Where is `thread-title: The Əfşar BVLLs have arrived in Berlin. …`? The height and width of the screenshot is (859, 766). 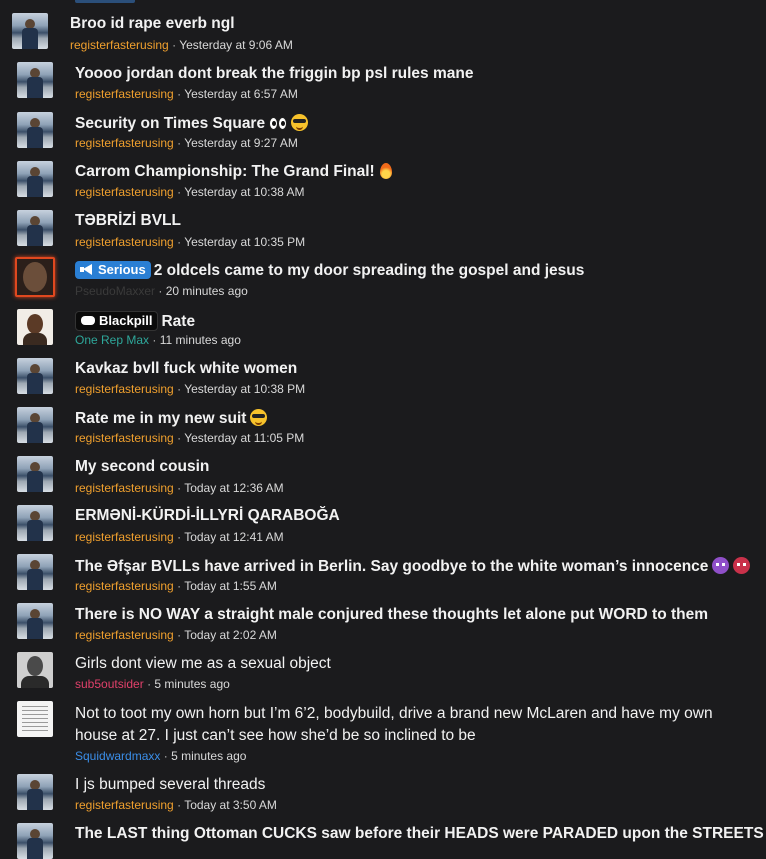 thread-title: The Əfşar BVLLs have arrived in Berlin. … is located at coordinates (391, 566).